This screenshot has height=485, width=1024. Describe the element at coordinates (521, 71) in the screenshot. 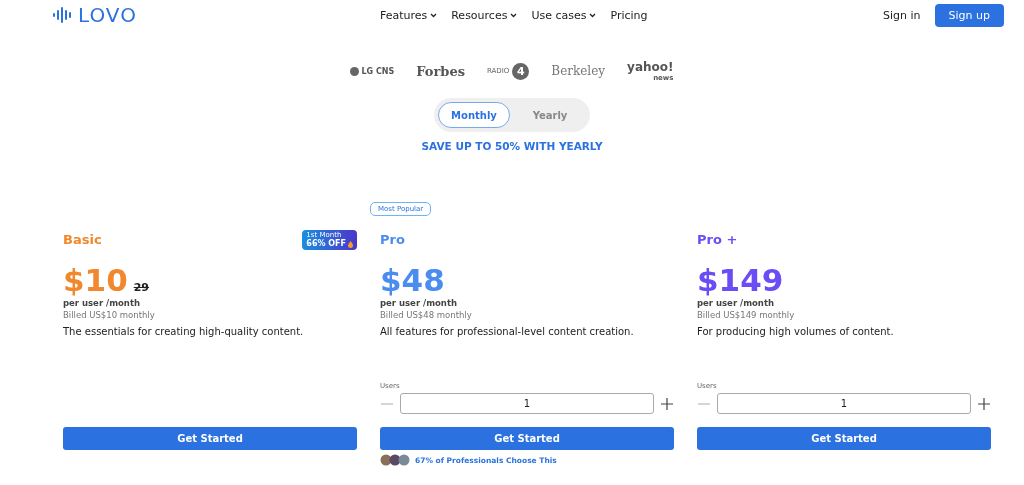

I see `partner-logo: 4` at that location.